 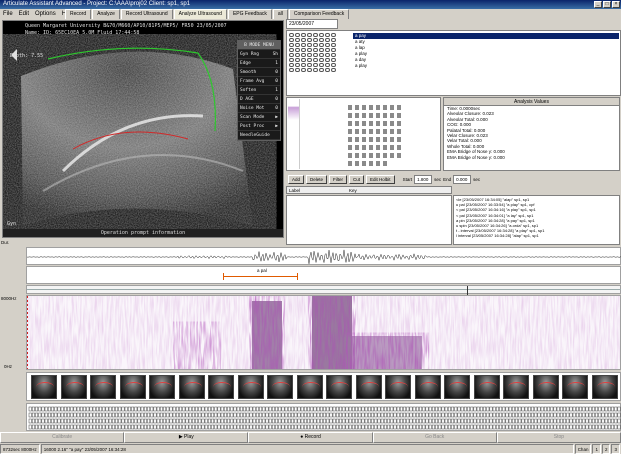 What do you see at coordinates (380, 179) in the screenshot?
I see `edit-holbit-button: Edit Holbit` at bounding box center [380, 179].